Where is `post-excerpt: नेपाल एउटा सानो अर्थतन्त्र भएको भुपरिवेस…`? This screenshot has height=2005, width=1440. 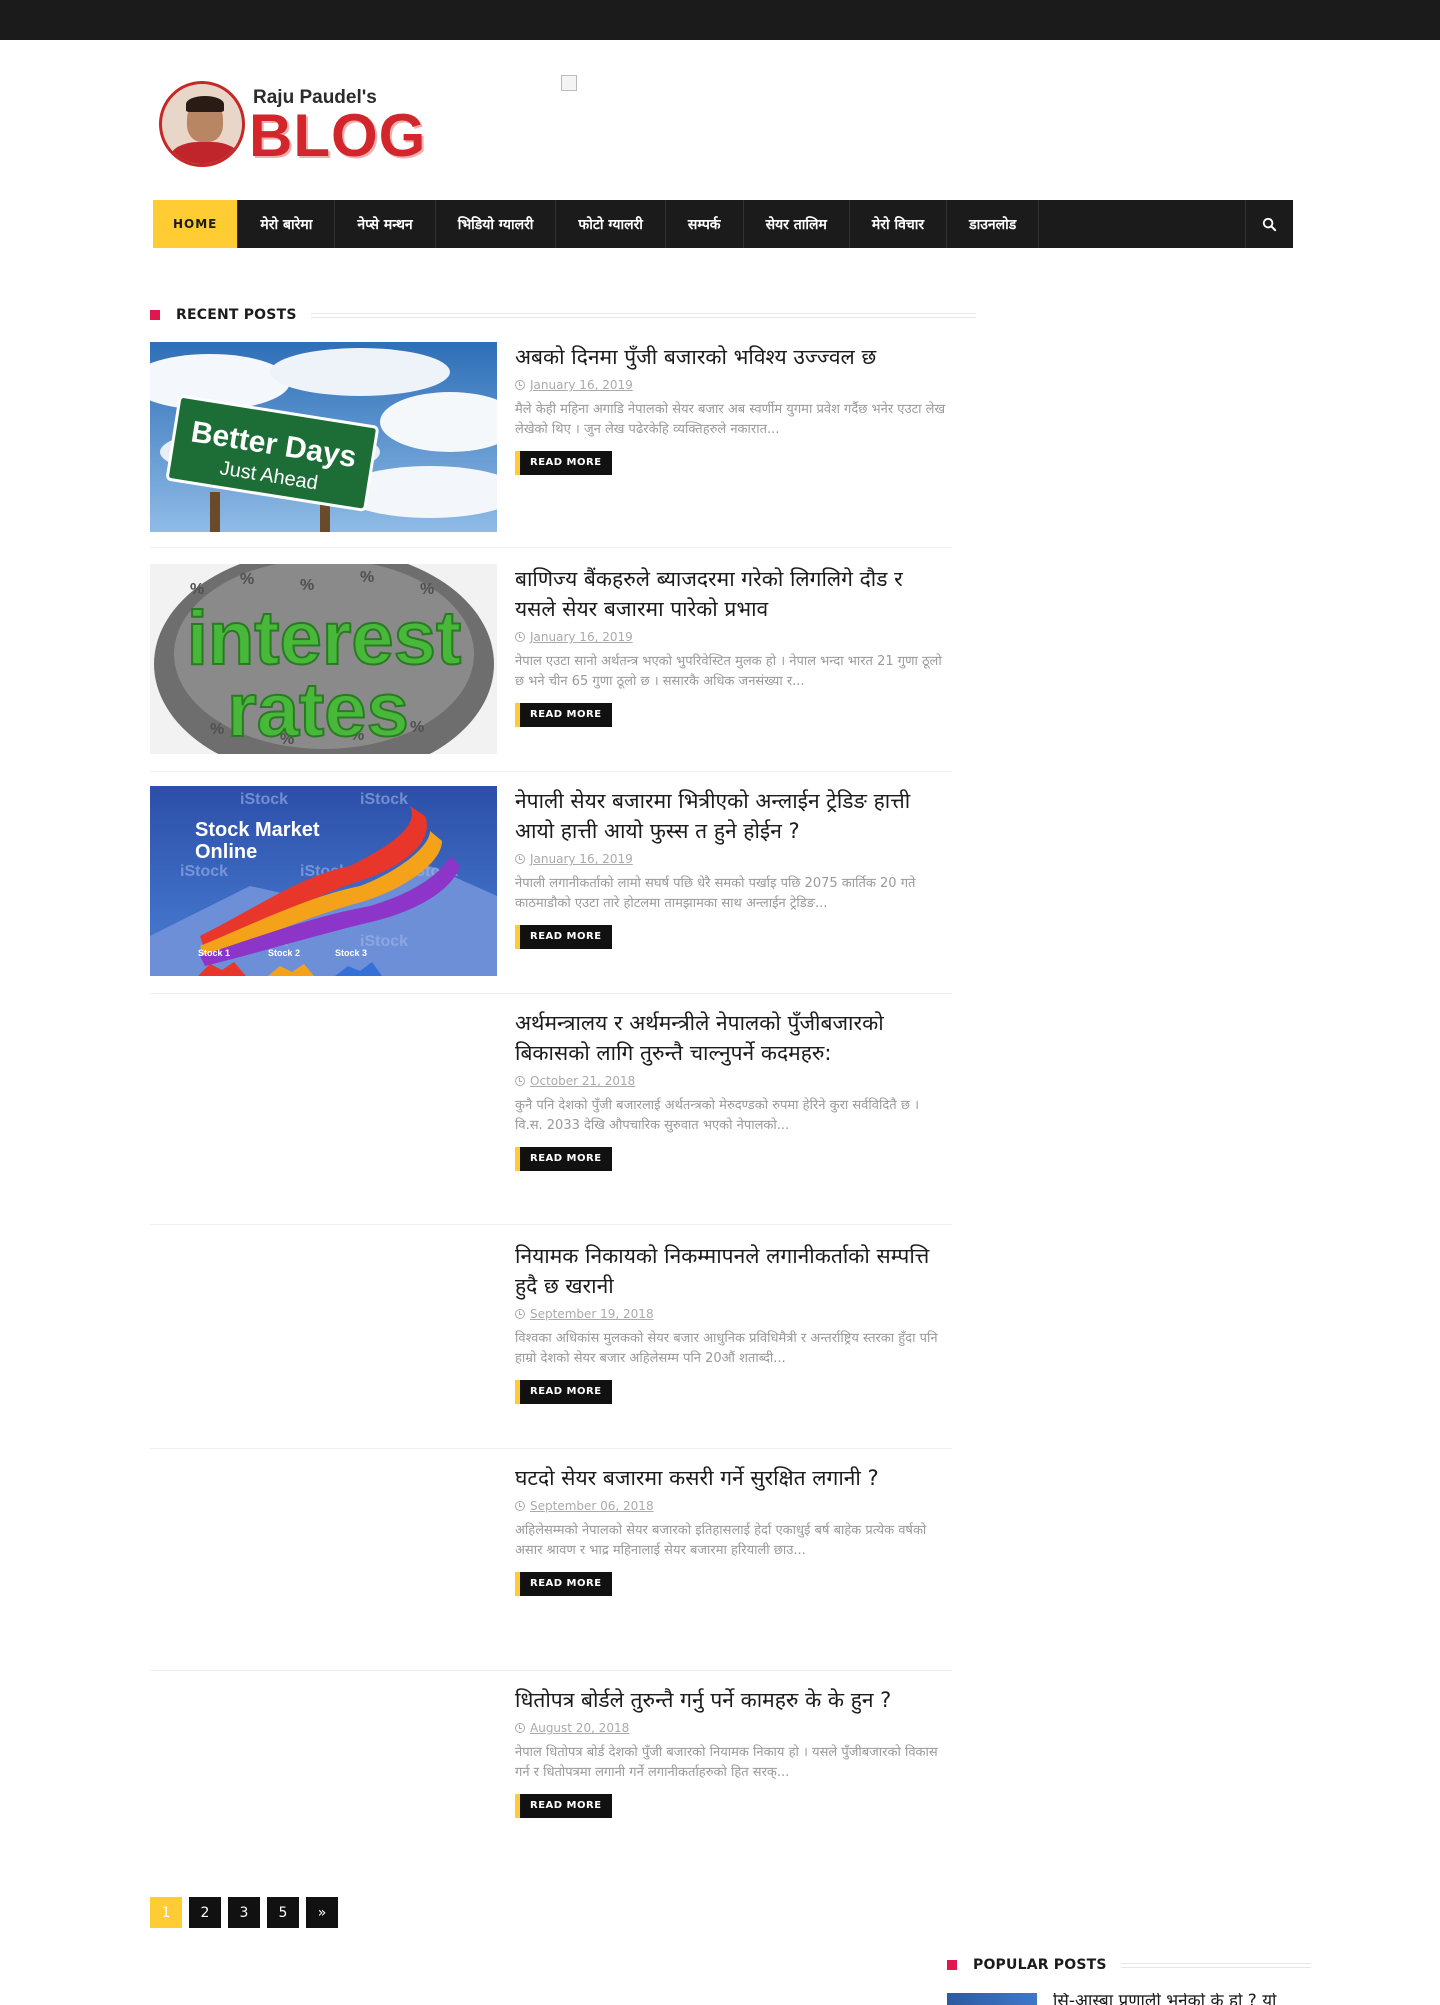
post-excerpt: नेपाल एउटा सानो अर्थतन्त्र भएको भुपरिवेस… is located at coordinates (728, 671).